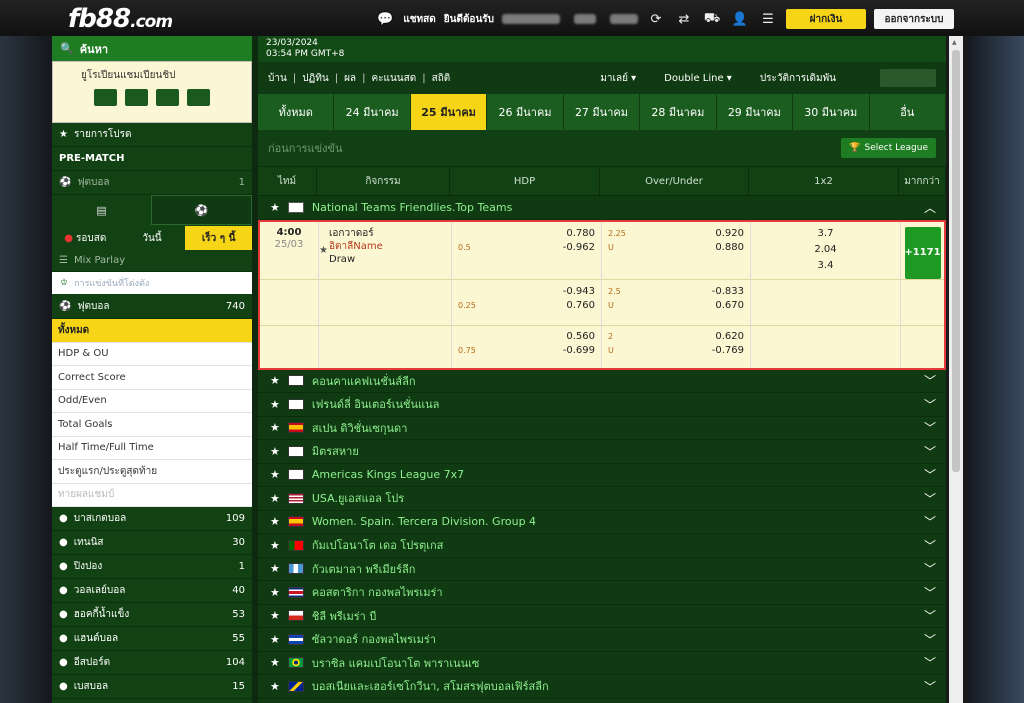 The image size is (1024, 703). What do you see at coordinates (152, 48) in the screenshot?
I see `sidebar-search: 🔍 ค้นหา` at bounding box center [152, 48].